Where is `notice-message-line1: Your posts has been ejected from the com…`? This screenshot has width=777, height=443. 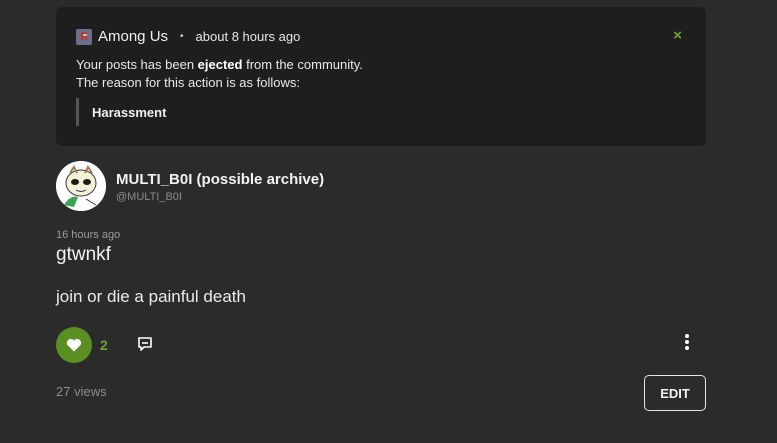
notice-message-line1: Your posts has been ejected from the com… is located at coordinates (219, 64).